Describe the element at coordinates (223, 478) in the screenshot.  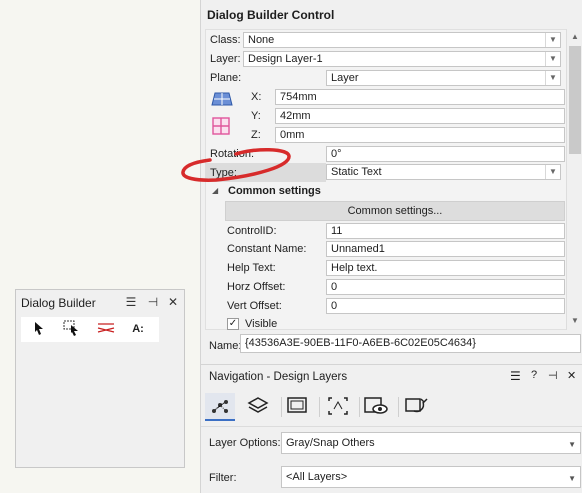
I see `filter-label: Filter:` at that location.